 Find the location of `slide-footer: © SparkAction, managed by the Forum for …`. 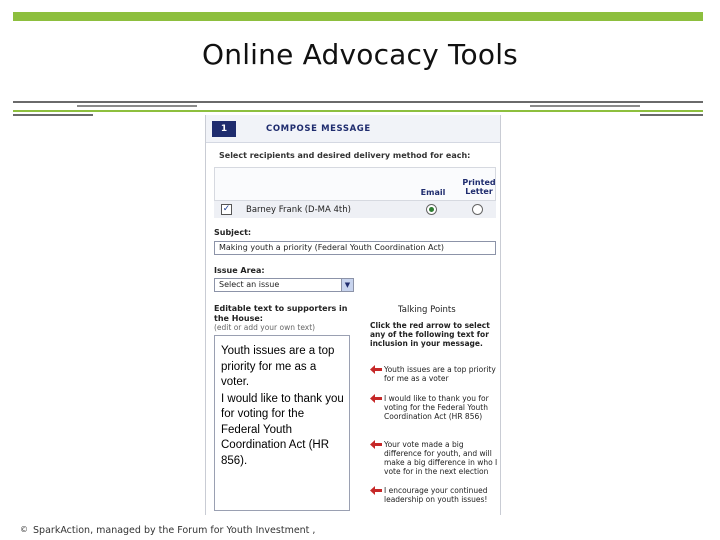

slide-footer: © SparkAction, managed by the Forum for … is located at coordinates (167, 530).